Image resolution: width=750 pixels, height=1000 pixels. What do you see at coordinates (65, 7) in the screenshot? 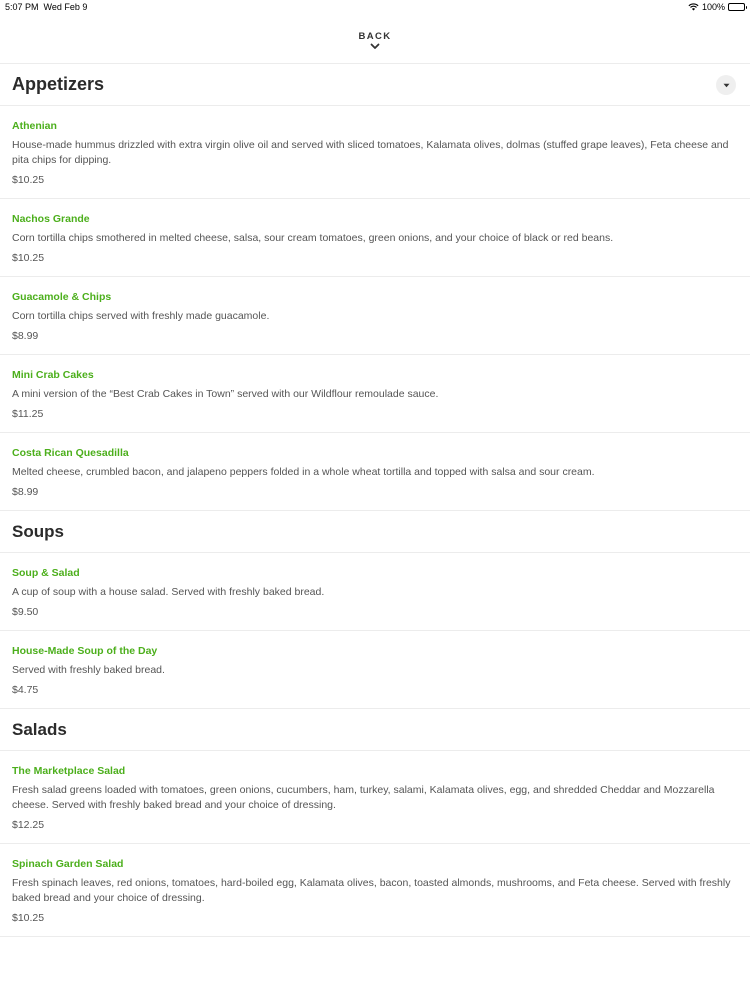
I see `status-date-text: Wed Feb 9` at bounding box center [65, 7].